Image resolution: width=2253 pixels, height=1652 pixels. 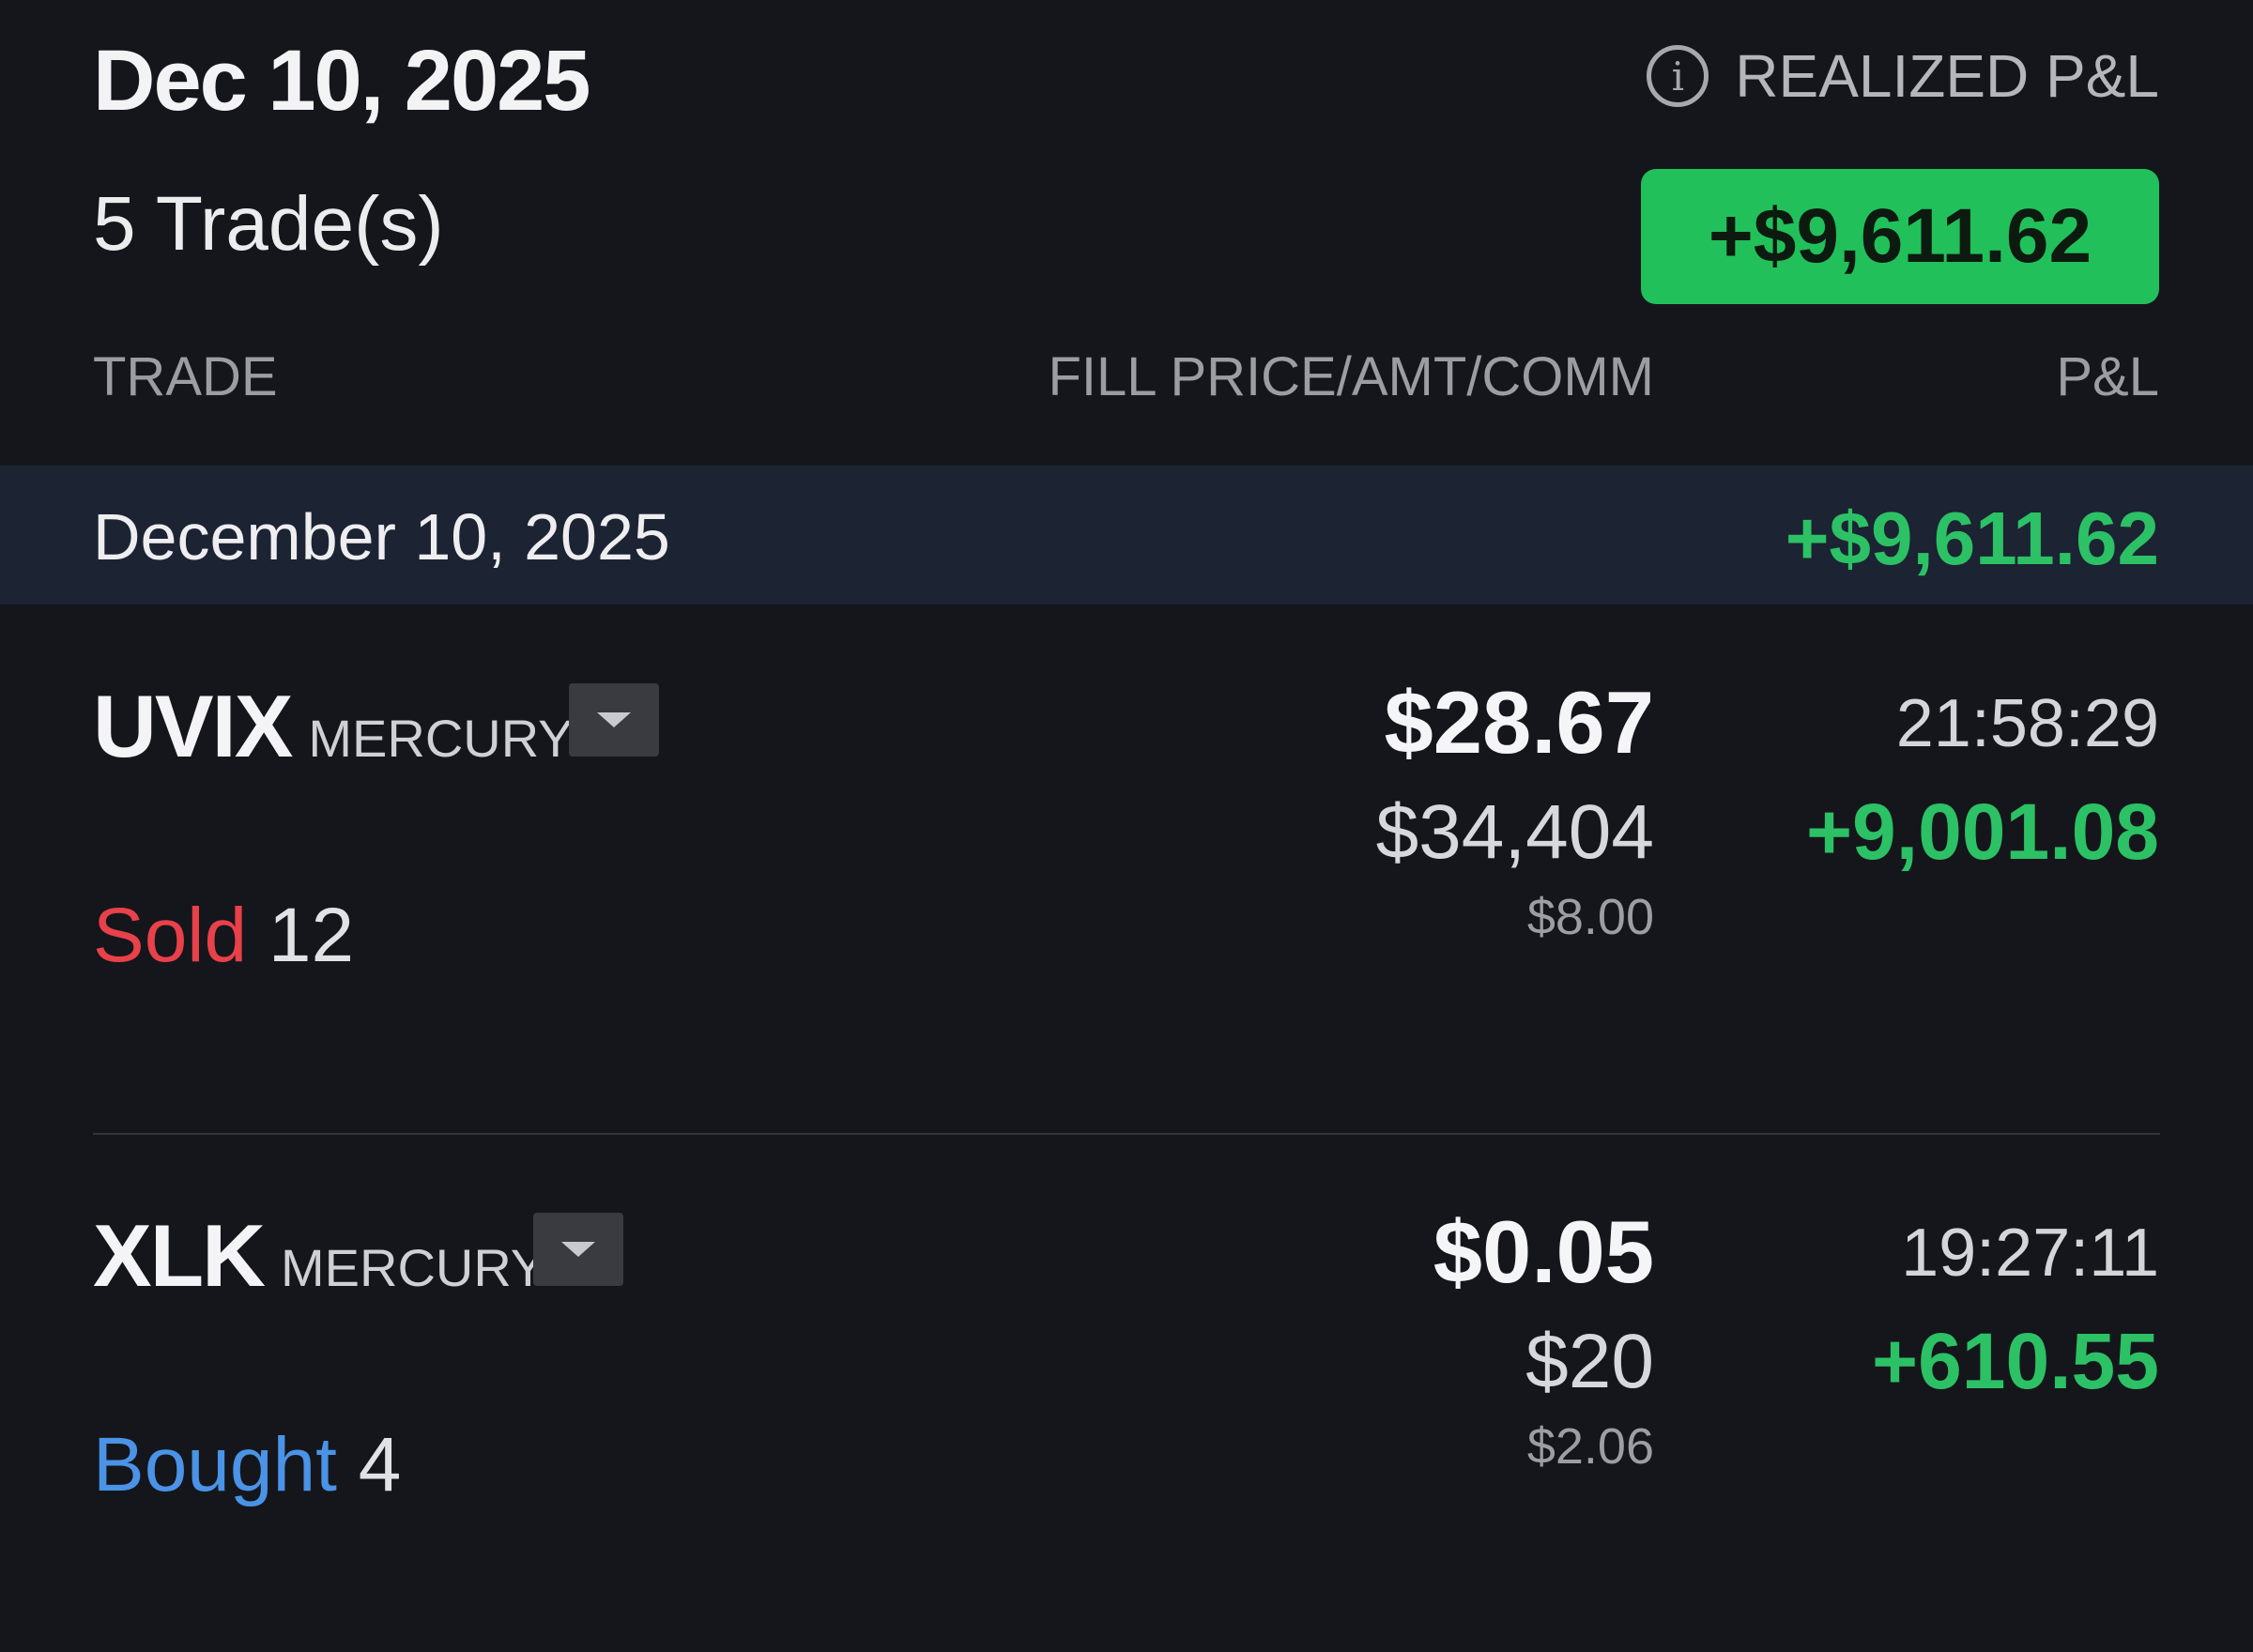 I want to click on trade-action: Bought, so click(x=215, y=1464).